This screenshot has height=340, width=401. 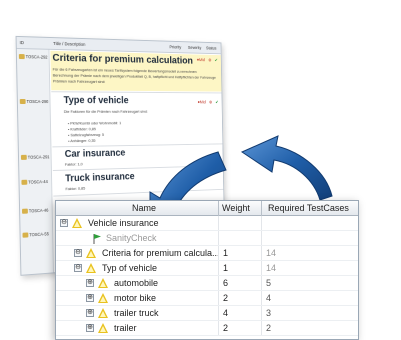 I want to click on section-id: TOSCA-292, so click(x=33, y=56).